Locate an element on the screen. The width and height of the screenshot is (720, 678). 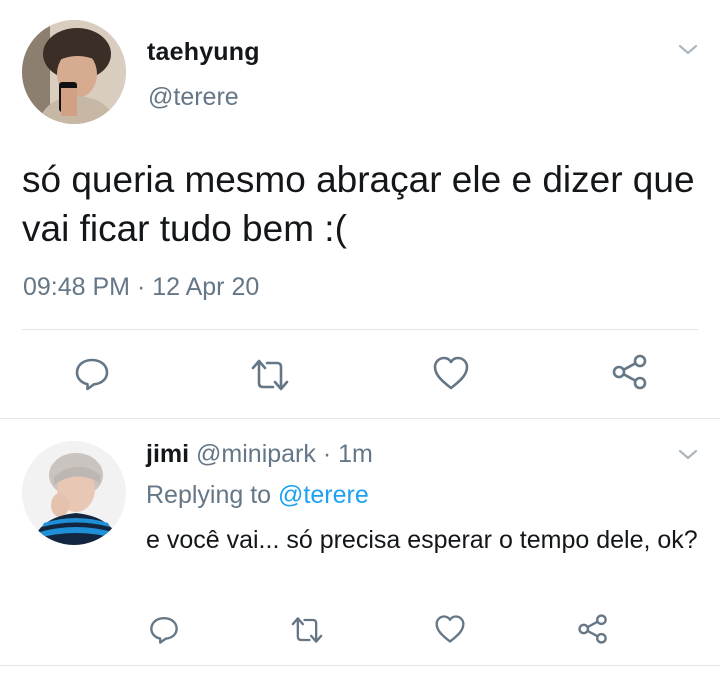
reply-header: jimi @minipark · 1m is located at coordinates (259, 454).